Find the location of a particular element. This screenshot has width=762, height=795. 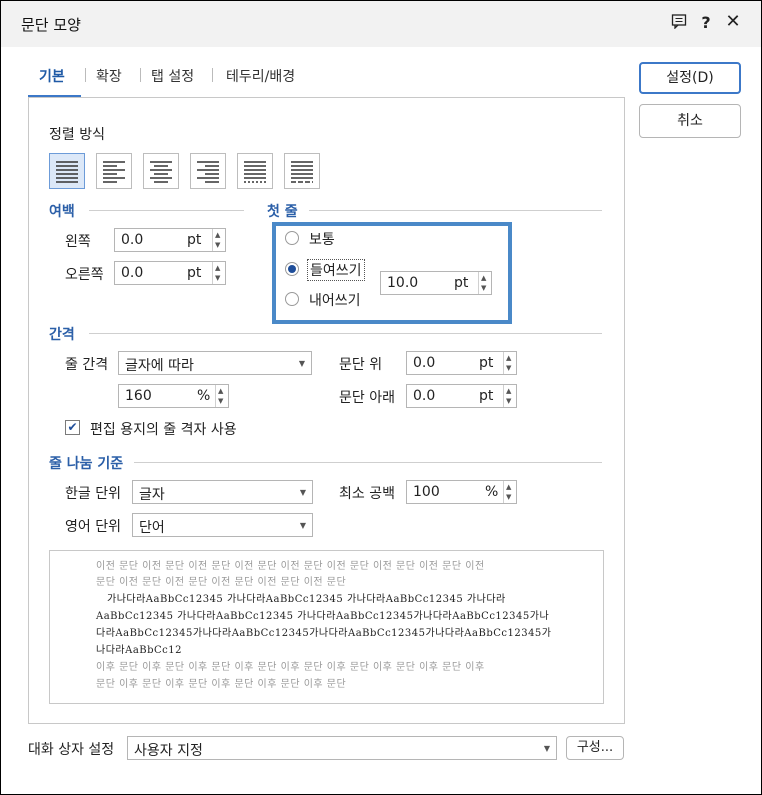

preview-line: 문단 이전 문단 이전 문단 이전 문단 이전 문단 이전 문단 is located at coordinates (221, 582).